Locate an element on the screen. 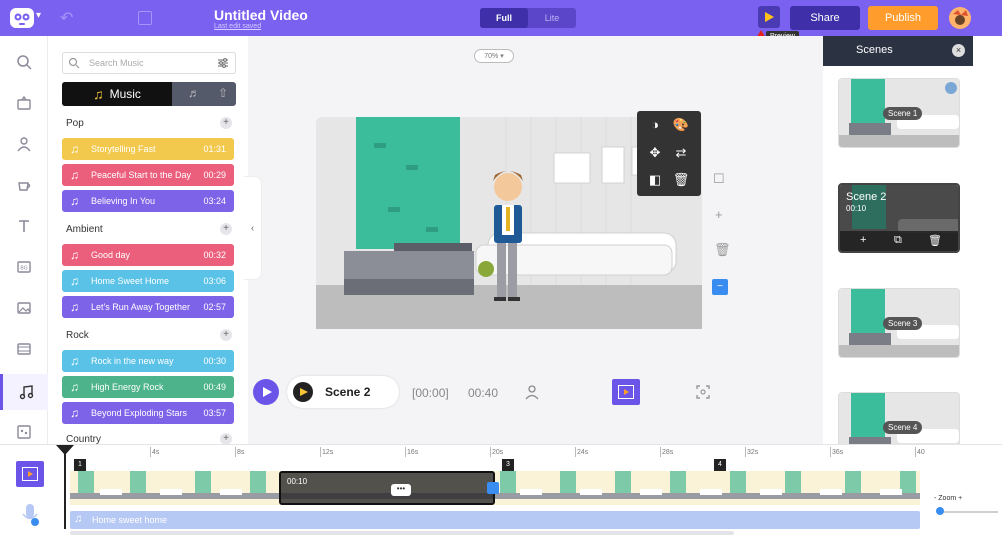  background-icon: BG is located at coordinates (24, 267).